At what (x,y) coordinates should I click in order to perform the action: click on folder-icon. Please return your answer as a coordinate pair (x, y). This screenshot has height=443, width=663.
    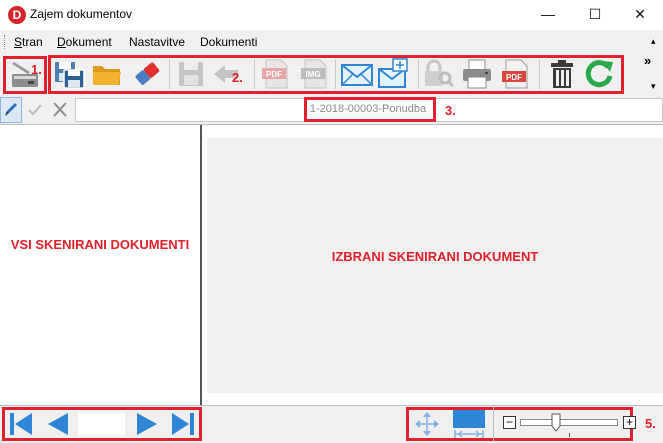
    Looking at the image, I should click on (107, 75).